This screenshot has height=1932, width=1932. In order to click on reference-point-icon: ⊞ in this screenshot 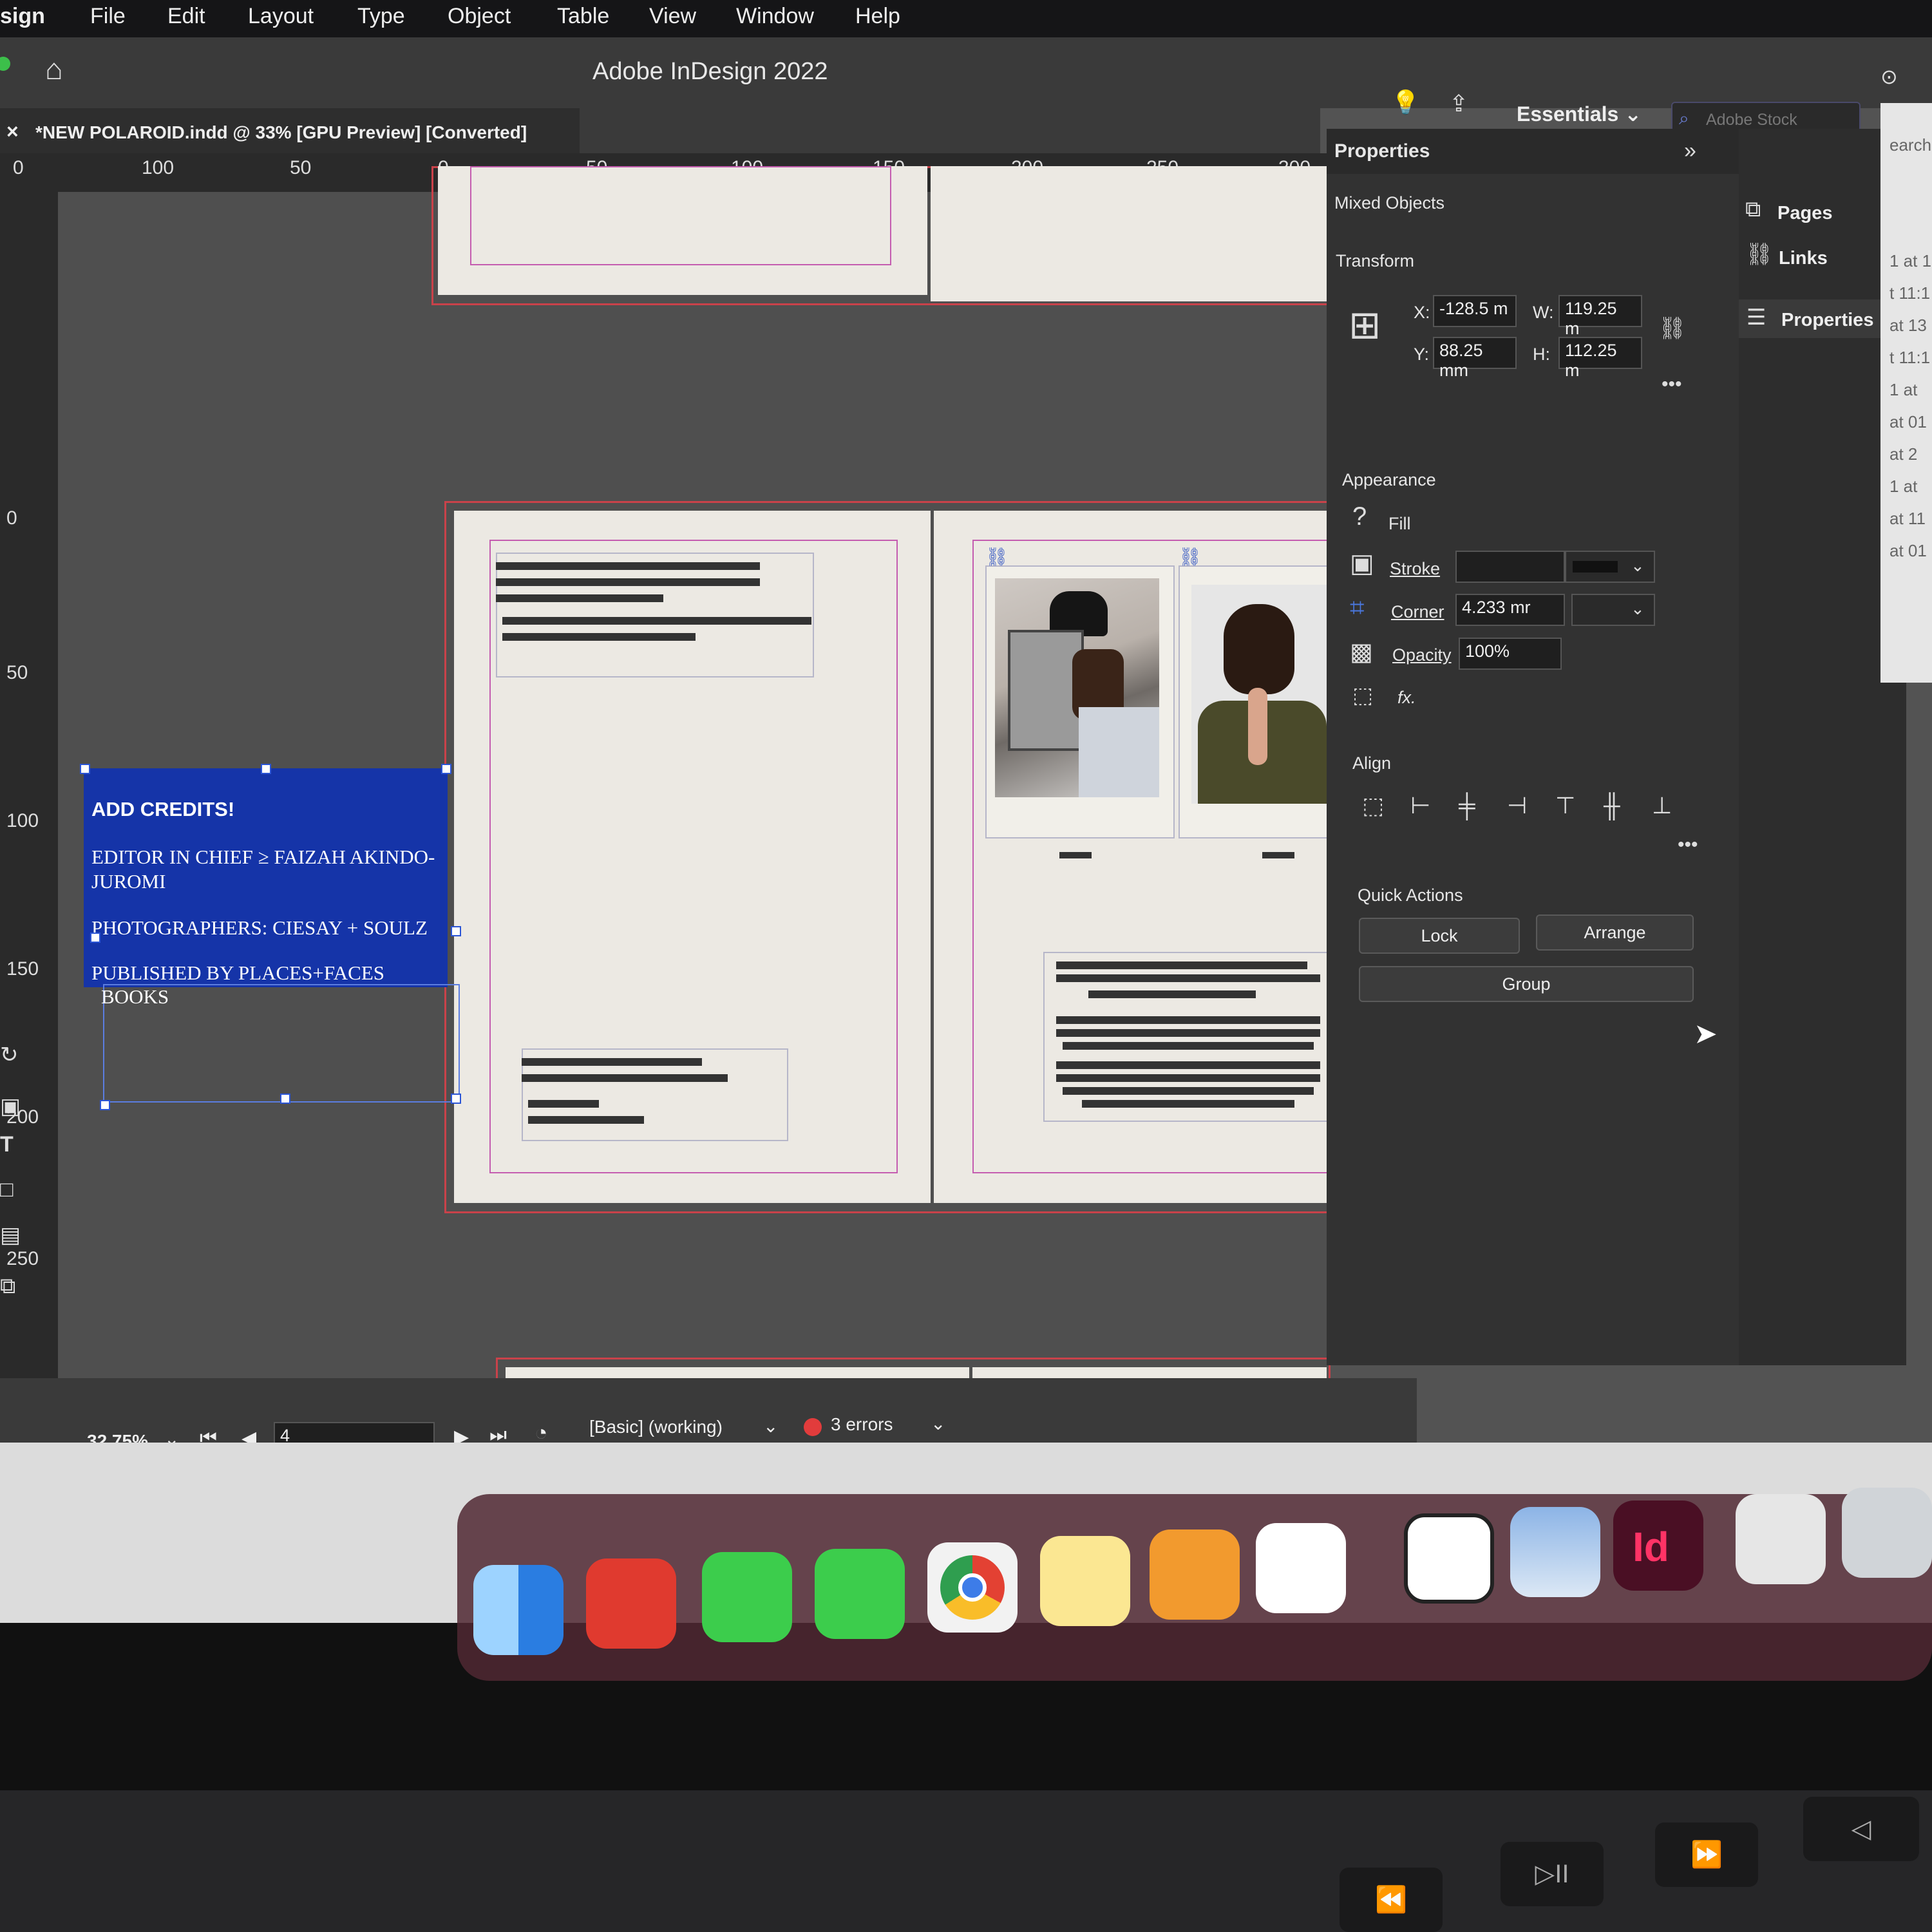, I will do `click(1365, 326)`.